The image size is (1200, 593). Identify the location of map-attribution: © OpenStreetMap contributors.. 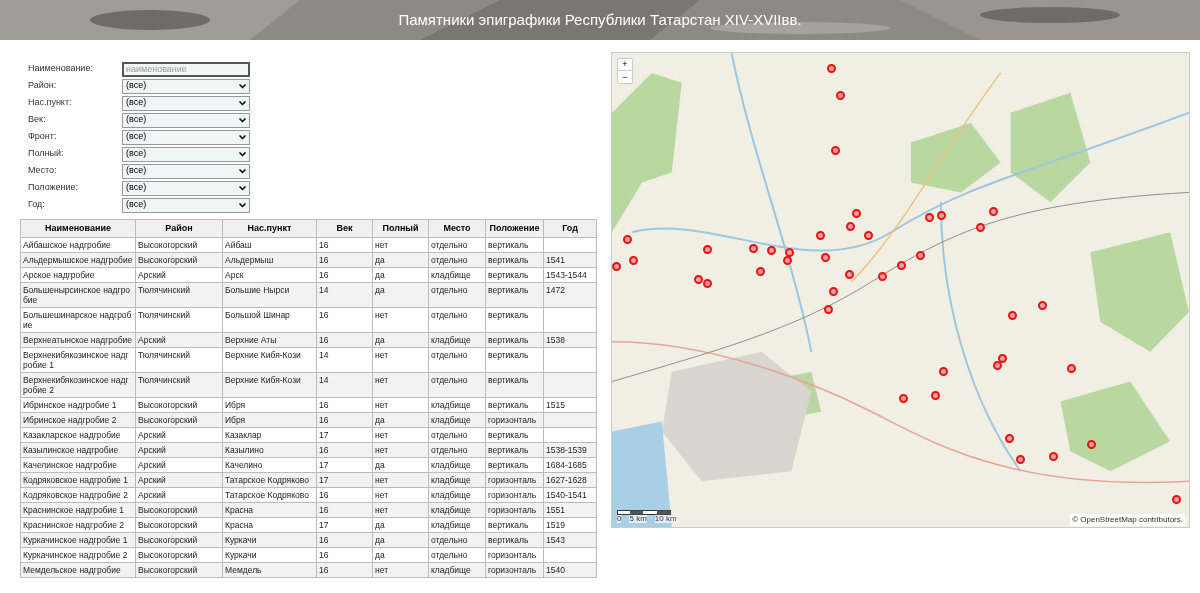
(1127, 520).